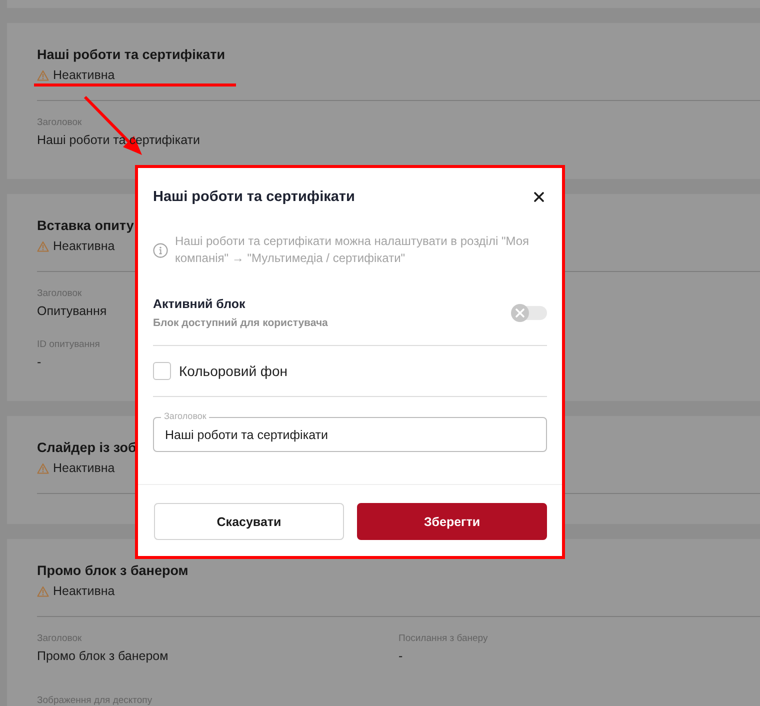  What do you see at coordinates (102, 656) in the screenshot?
I see `field-value: Промо блок з банером` at bounding box center [102, 656].